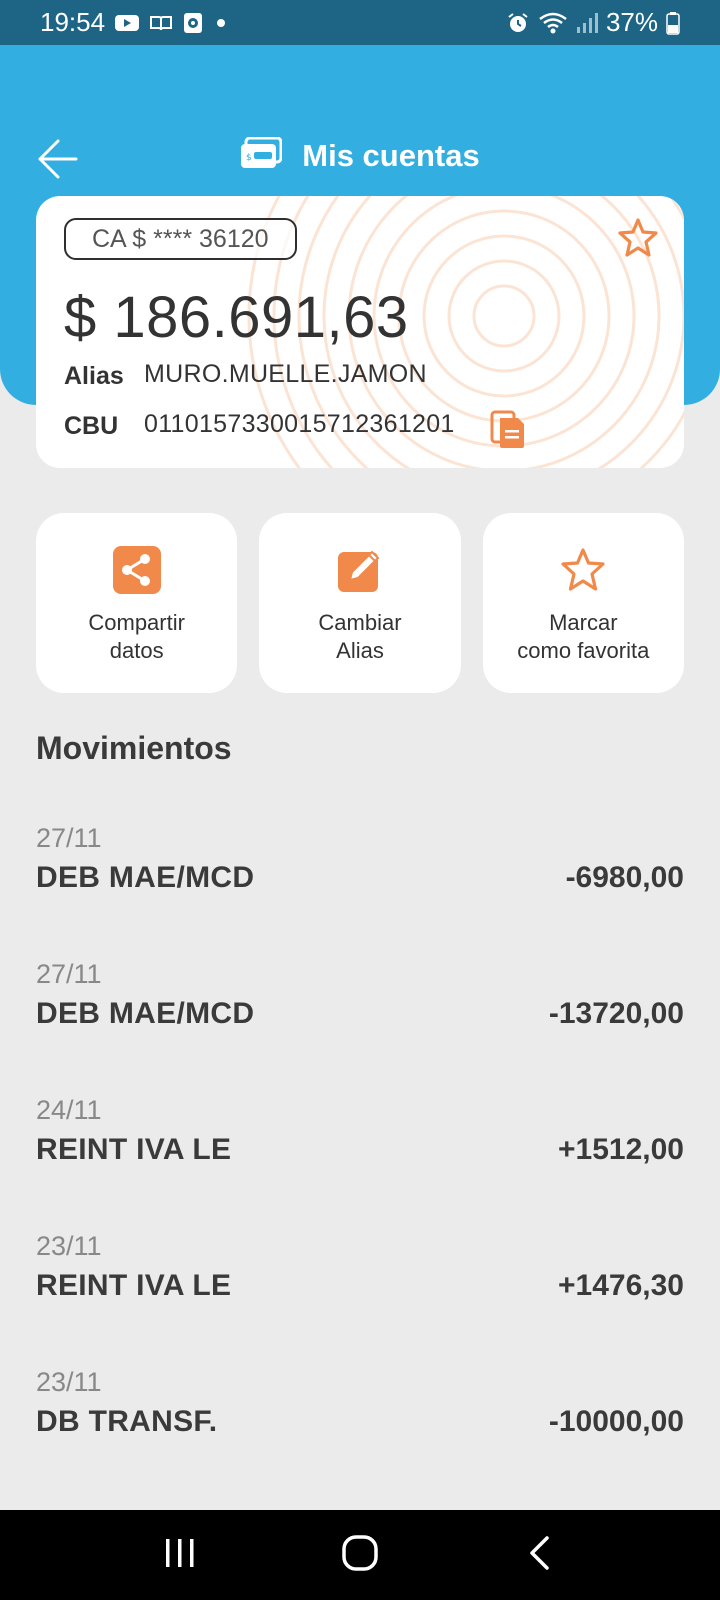 This screenshot has height=1600, width=720. What do you see at coordinates (94, 376) in the screenshot?
I see `alias-label: Alias` at bounding box center [94, 376].